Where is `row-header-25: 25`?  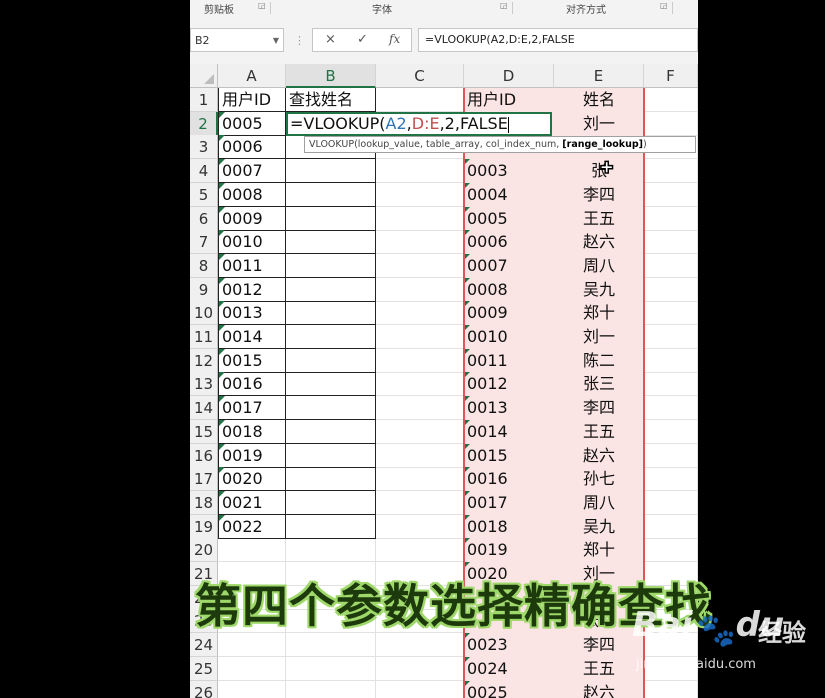
row-header-25: 25 is located at coordinates (204, 668).